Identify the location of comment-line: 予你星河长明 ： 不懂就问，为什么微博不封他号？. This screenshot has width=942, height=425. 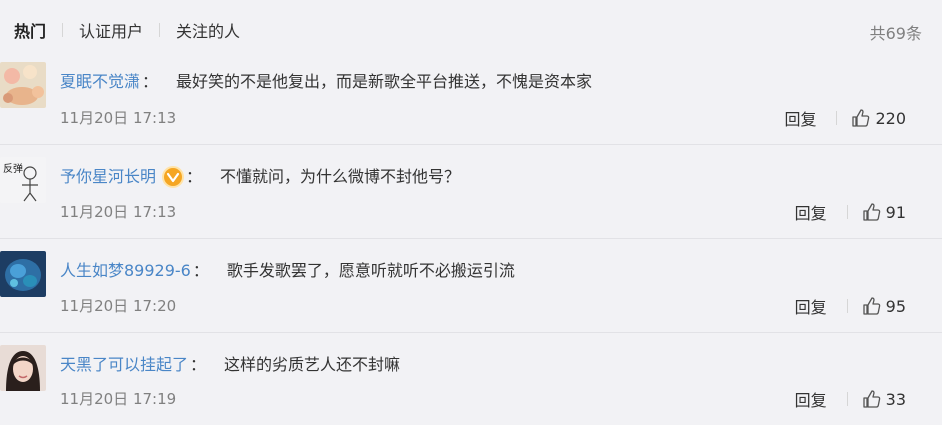
(260, 177).